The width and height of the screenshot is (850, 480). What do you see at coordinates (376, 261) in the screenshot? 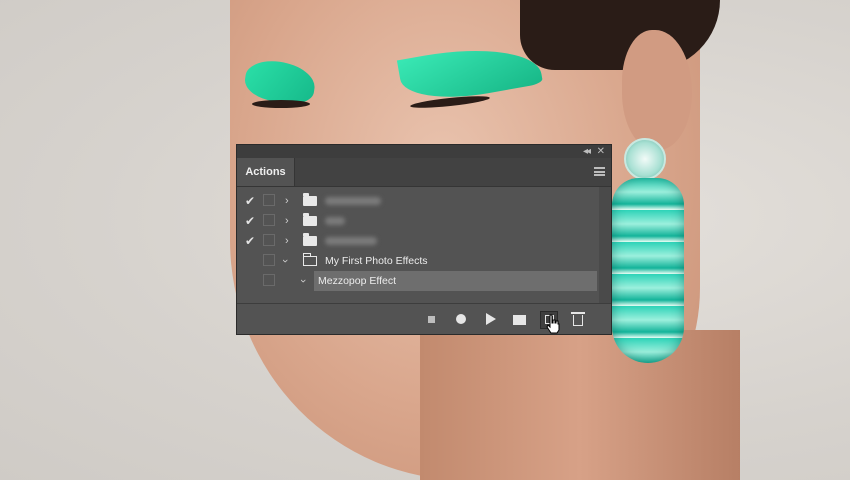
I see `action-set-label: My First Photo Effects` at bounding box center [376, 261].